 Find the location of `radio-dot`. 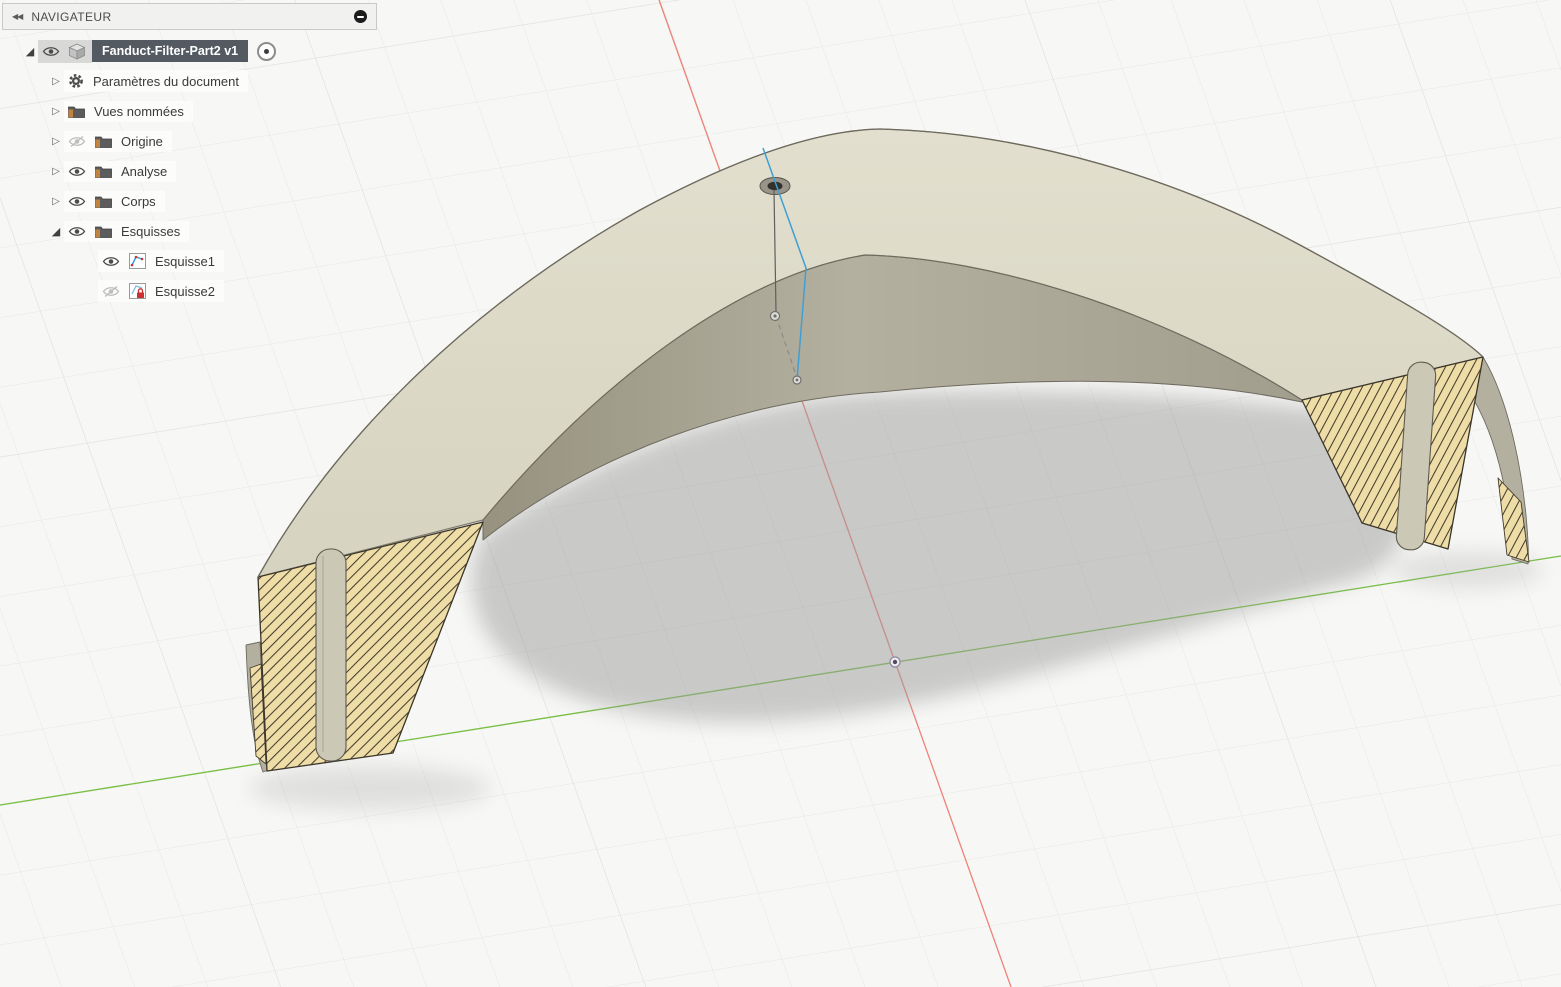

radio-dot is located at coordinates (267, 51).